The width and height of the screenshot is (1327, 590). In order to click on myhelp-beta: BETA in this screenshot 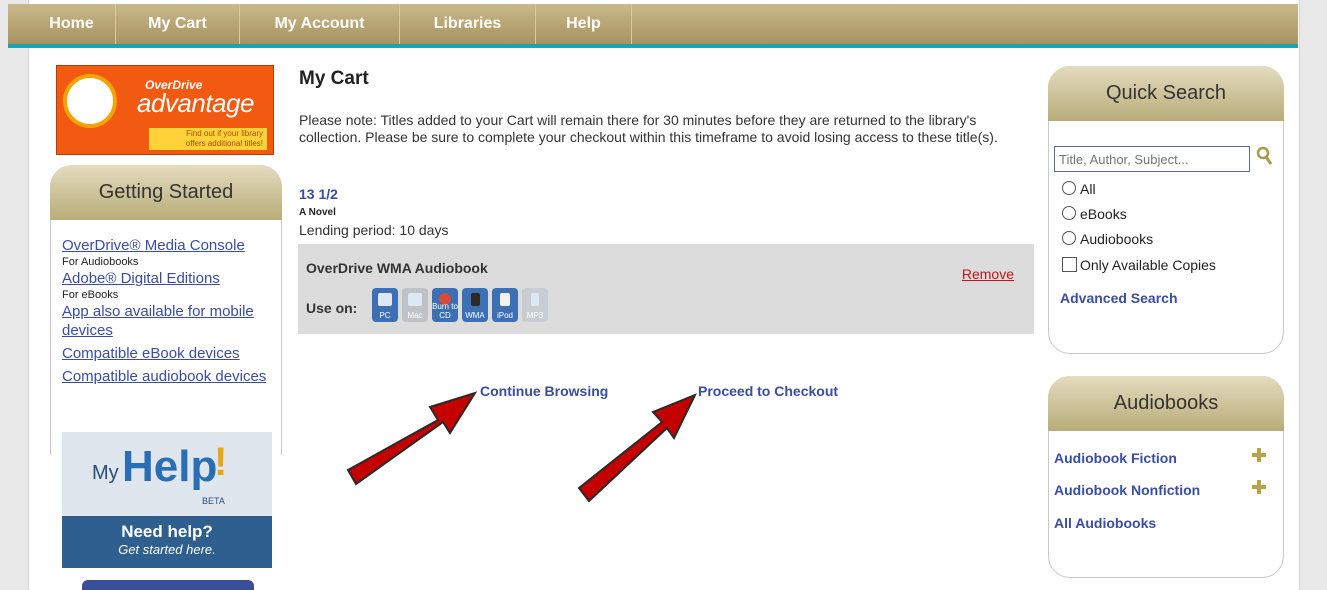, I will do `click(213, 501)`.